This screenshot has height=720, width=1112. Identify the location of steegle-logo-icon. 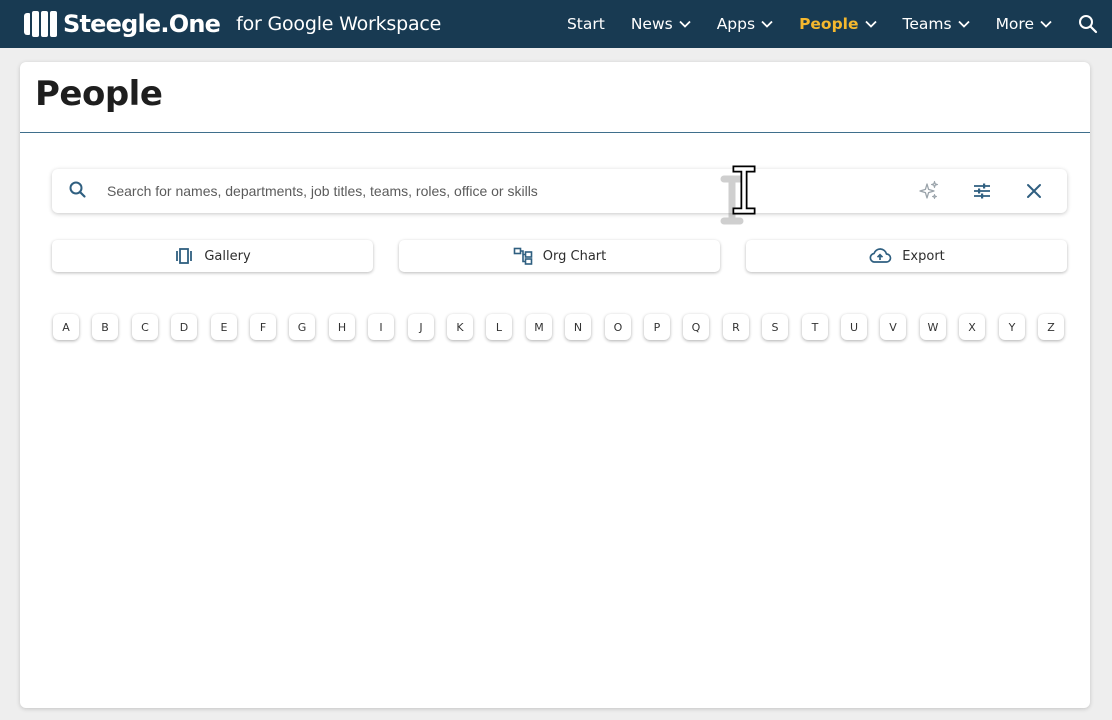
(40, 24).